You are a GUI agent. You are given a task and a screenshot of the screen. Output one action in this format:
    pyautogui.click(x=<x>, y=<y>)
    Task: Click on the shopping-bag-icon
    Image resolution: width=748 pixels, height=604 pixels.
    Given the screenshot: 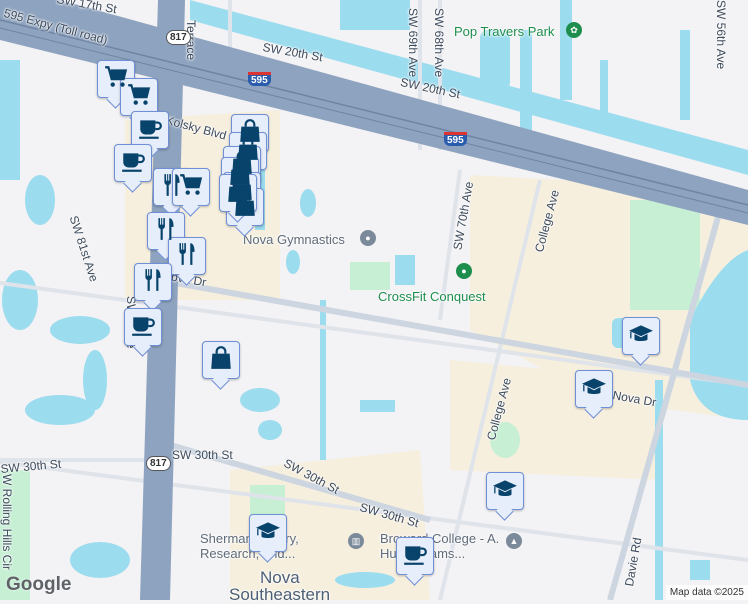 What is the action you would take?
    pyautogui.click(x=221, y=360)
    